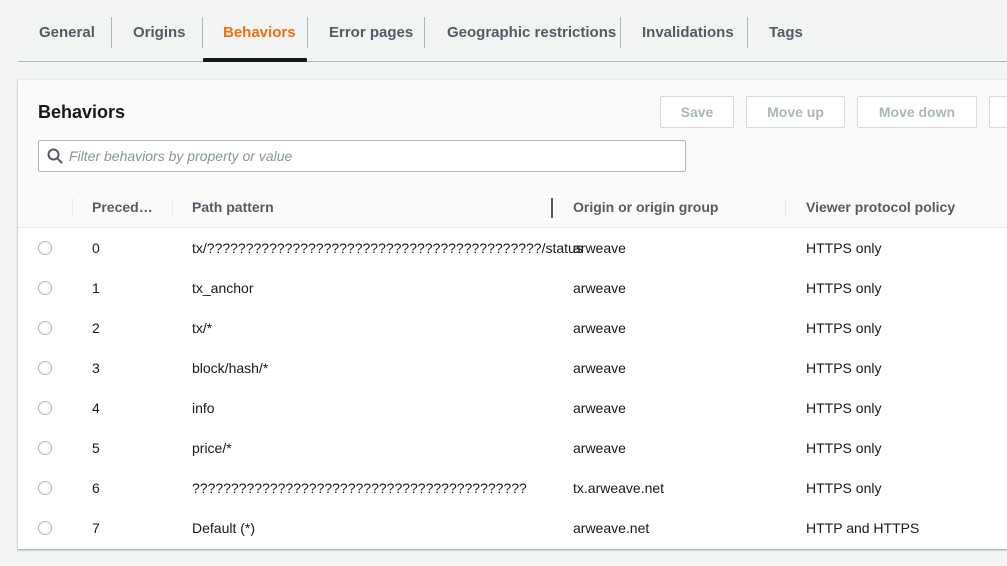 This screenshot has height=566, width=1007. Describe the element at coordinates (786, 33) in the screenshot. I see `tab-tags: Tags` at that location.